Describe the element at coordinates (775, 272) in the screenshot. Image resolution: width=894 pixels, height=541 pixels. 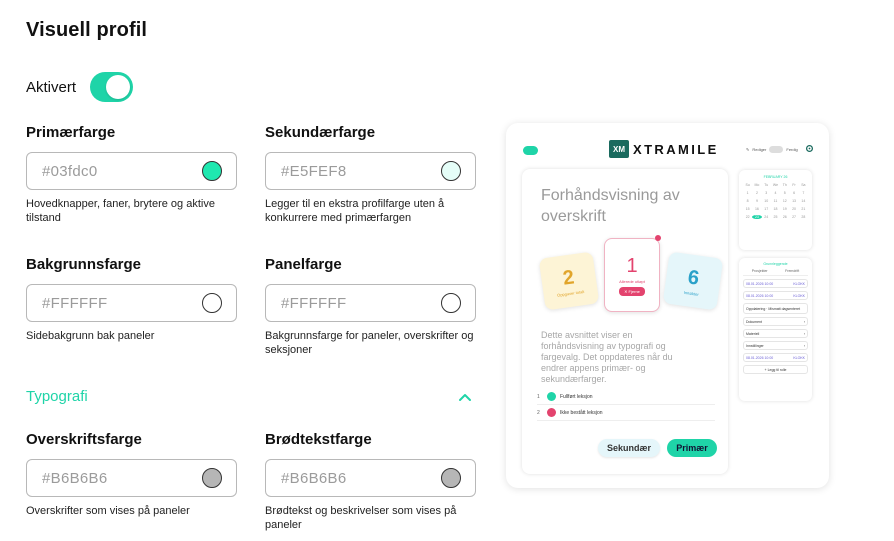
I see `side-panel-tabs: Prosjekter Fremdrift` at that location.